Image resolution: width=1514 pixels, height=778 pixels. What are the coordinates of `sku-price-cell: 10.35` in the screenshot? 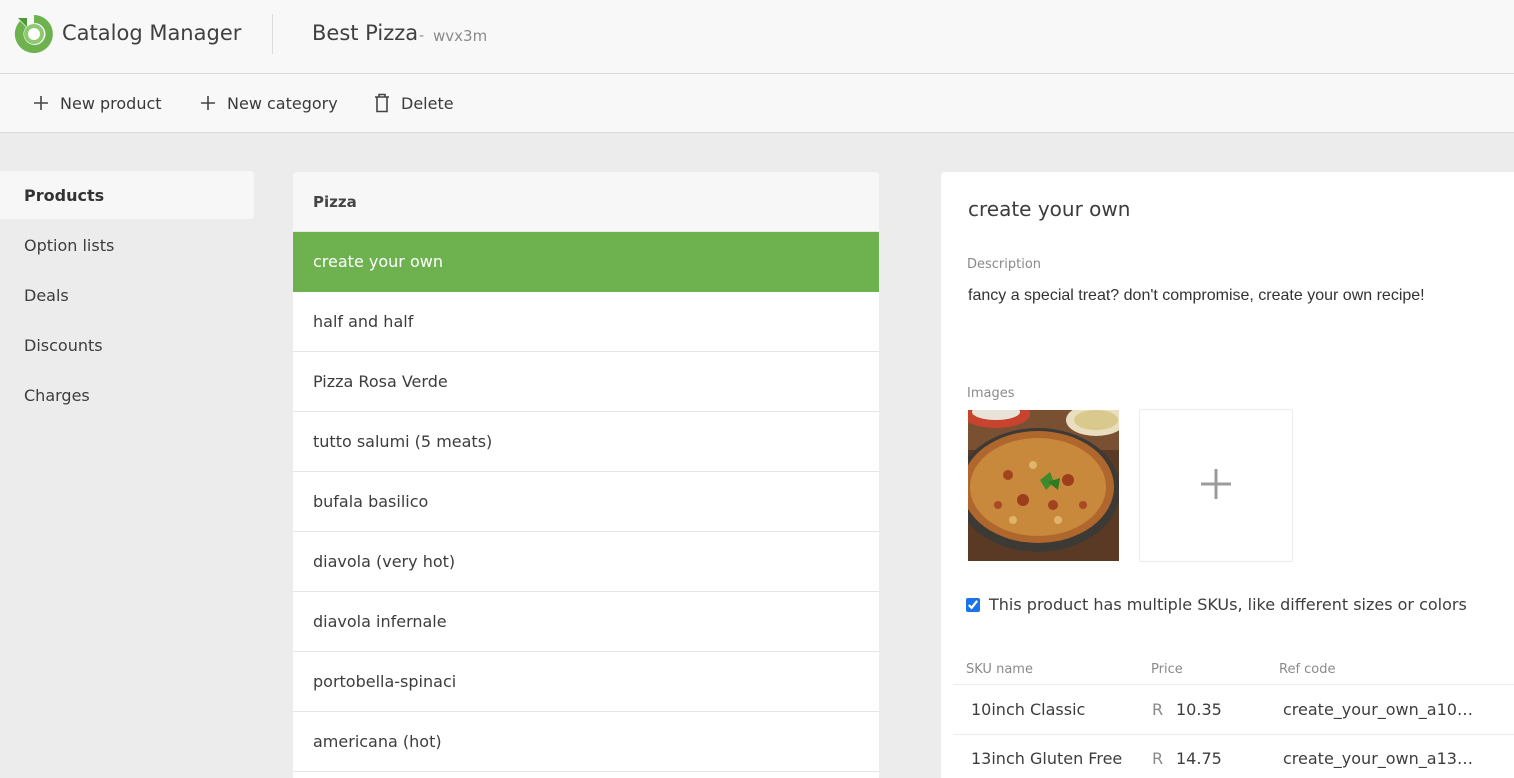 It's located at (1199, 709).